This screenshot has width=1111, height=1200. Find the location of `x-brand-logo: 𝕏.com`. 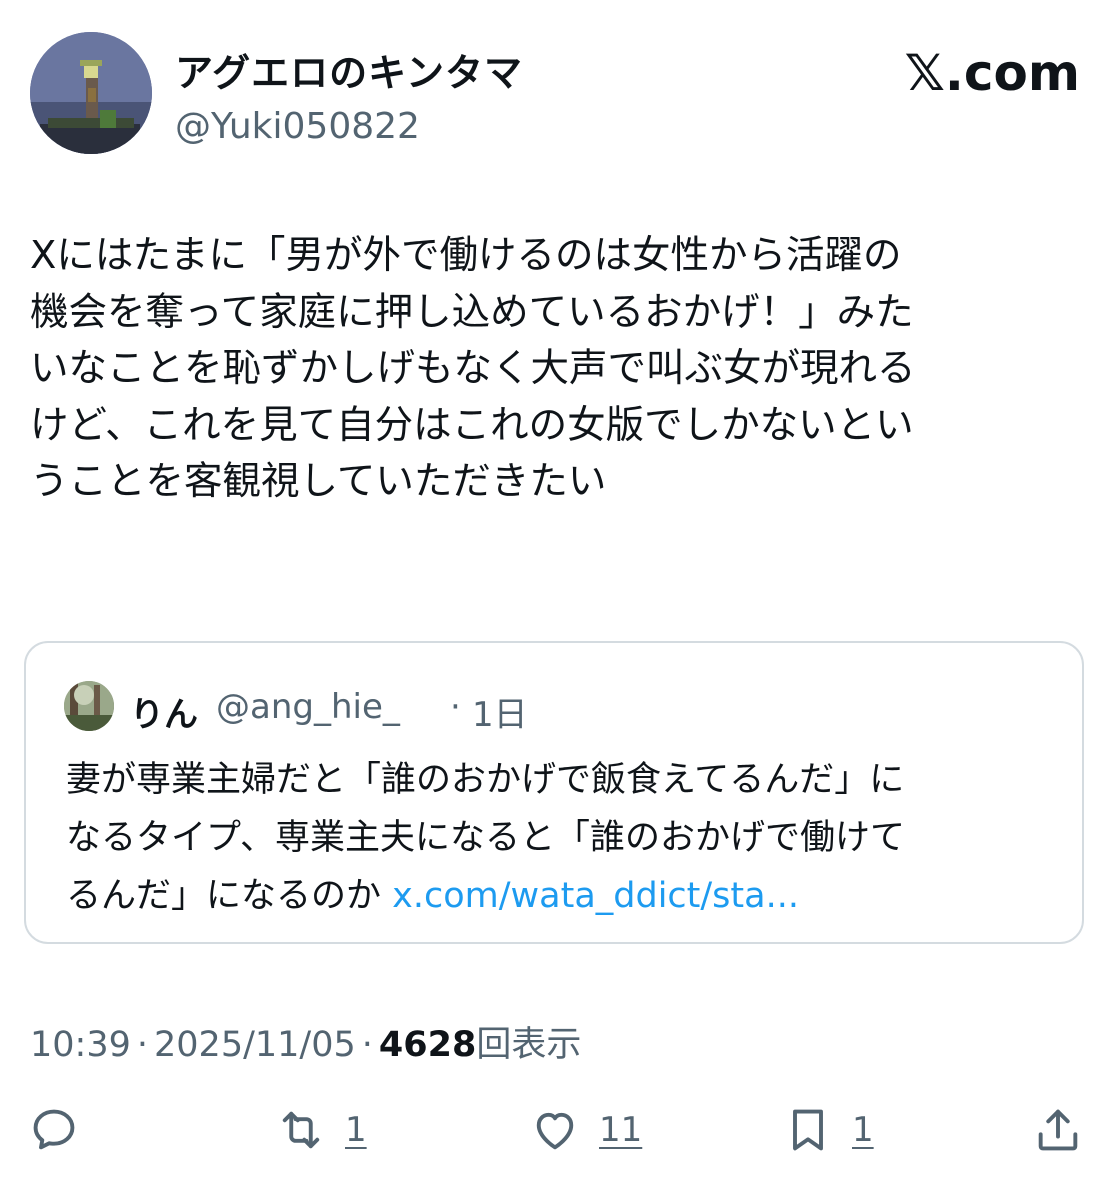

x-brand-logo: 𝕏.com is located at coordinates (992, 73).